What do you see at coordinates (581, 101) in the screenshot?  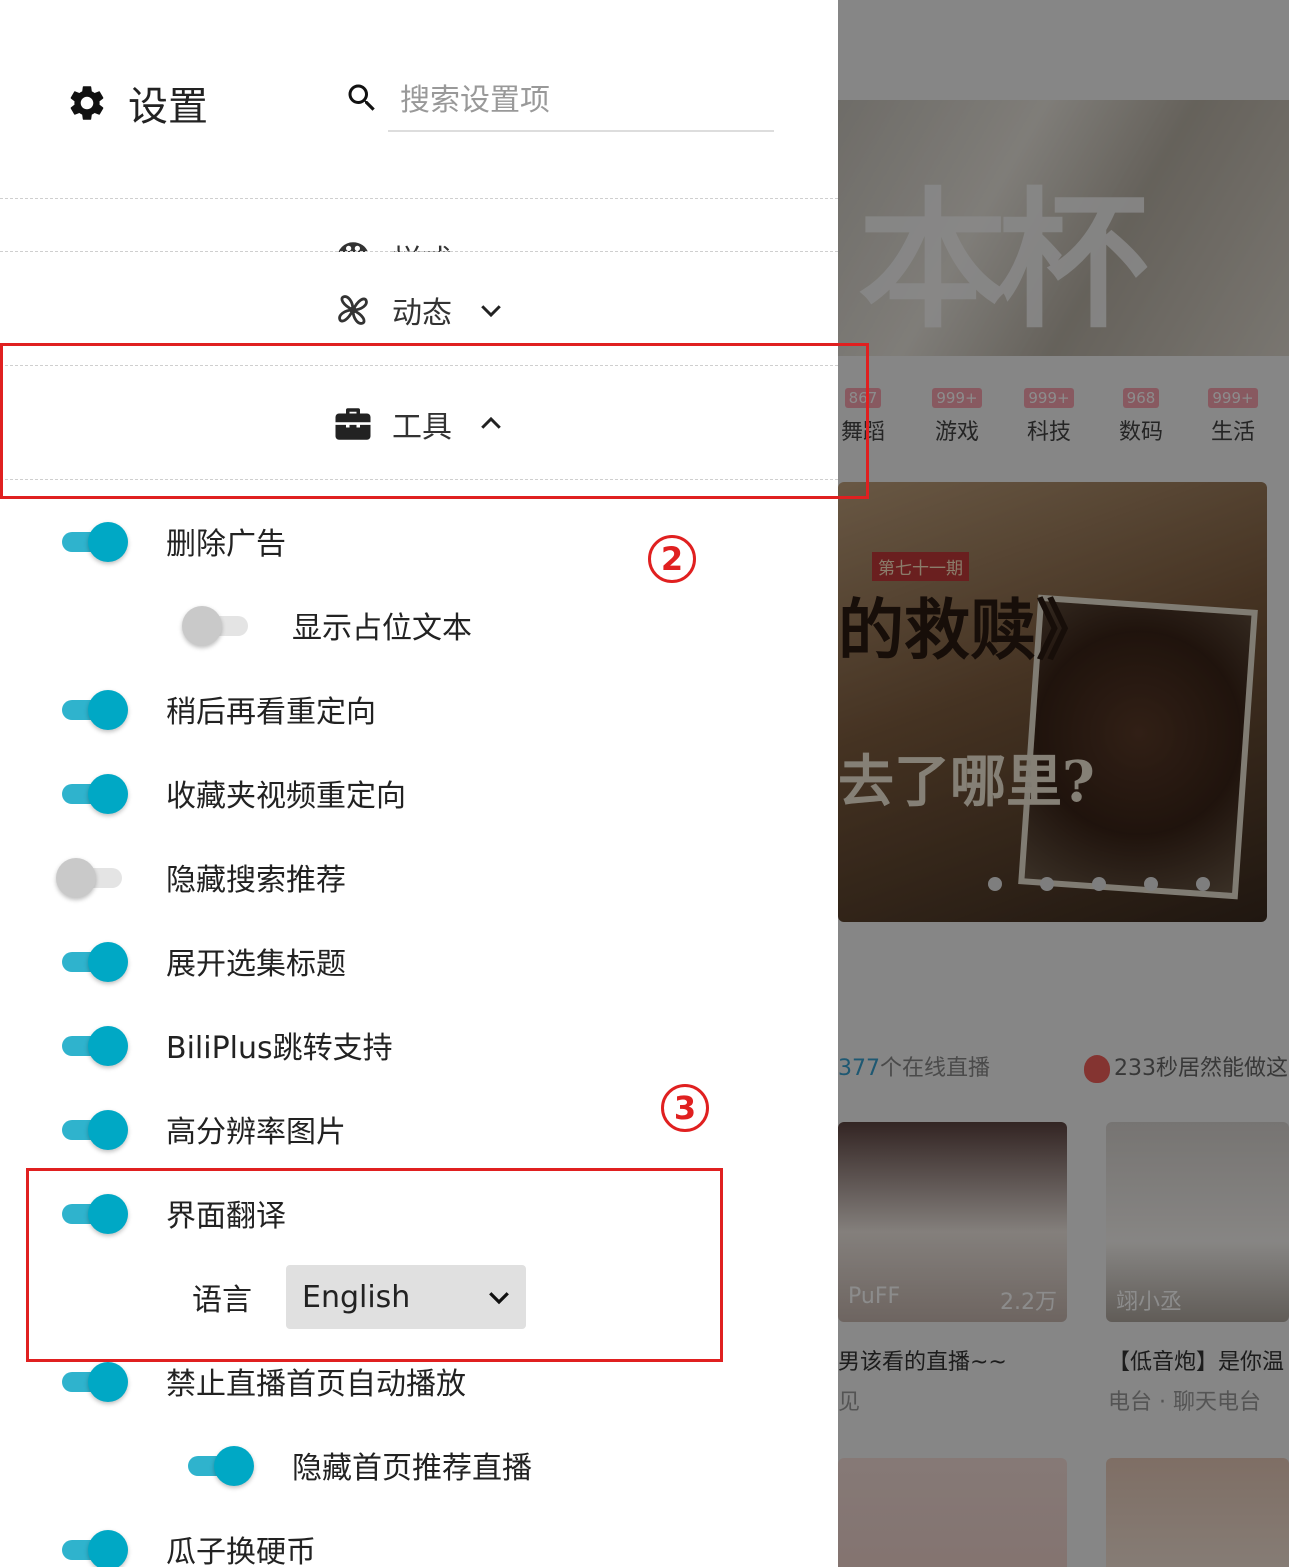 I see `search-input` at bounding box center [581, 101].